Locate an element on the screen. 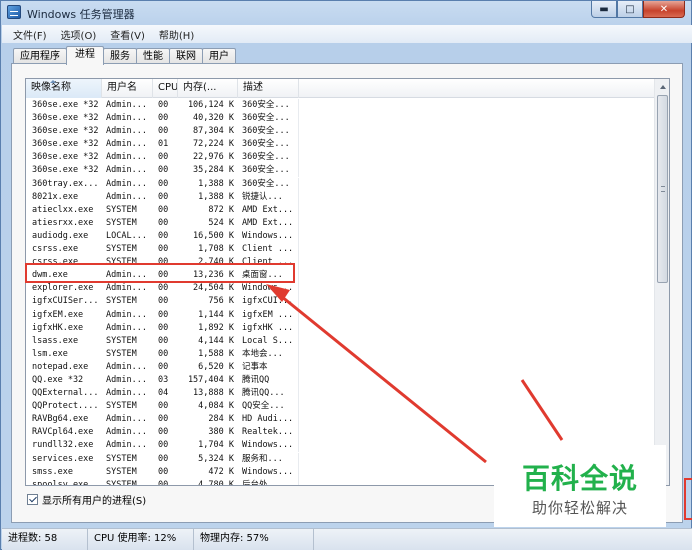  process-mem: 4,780 K is located at coordinates (216, 482).